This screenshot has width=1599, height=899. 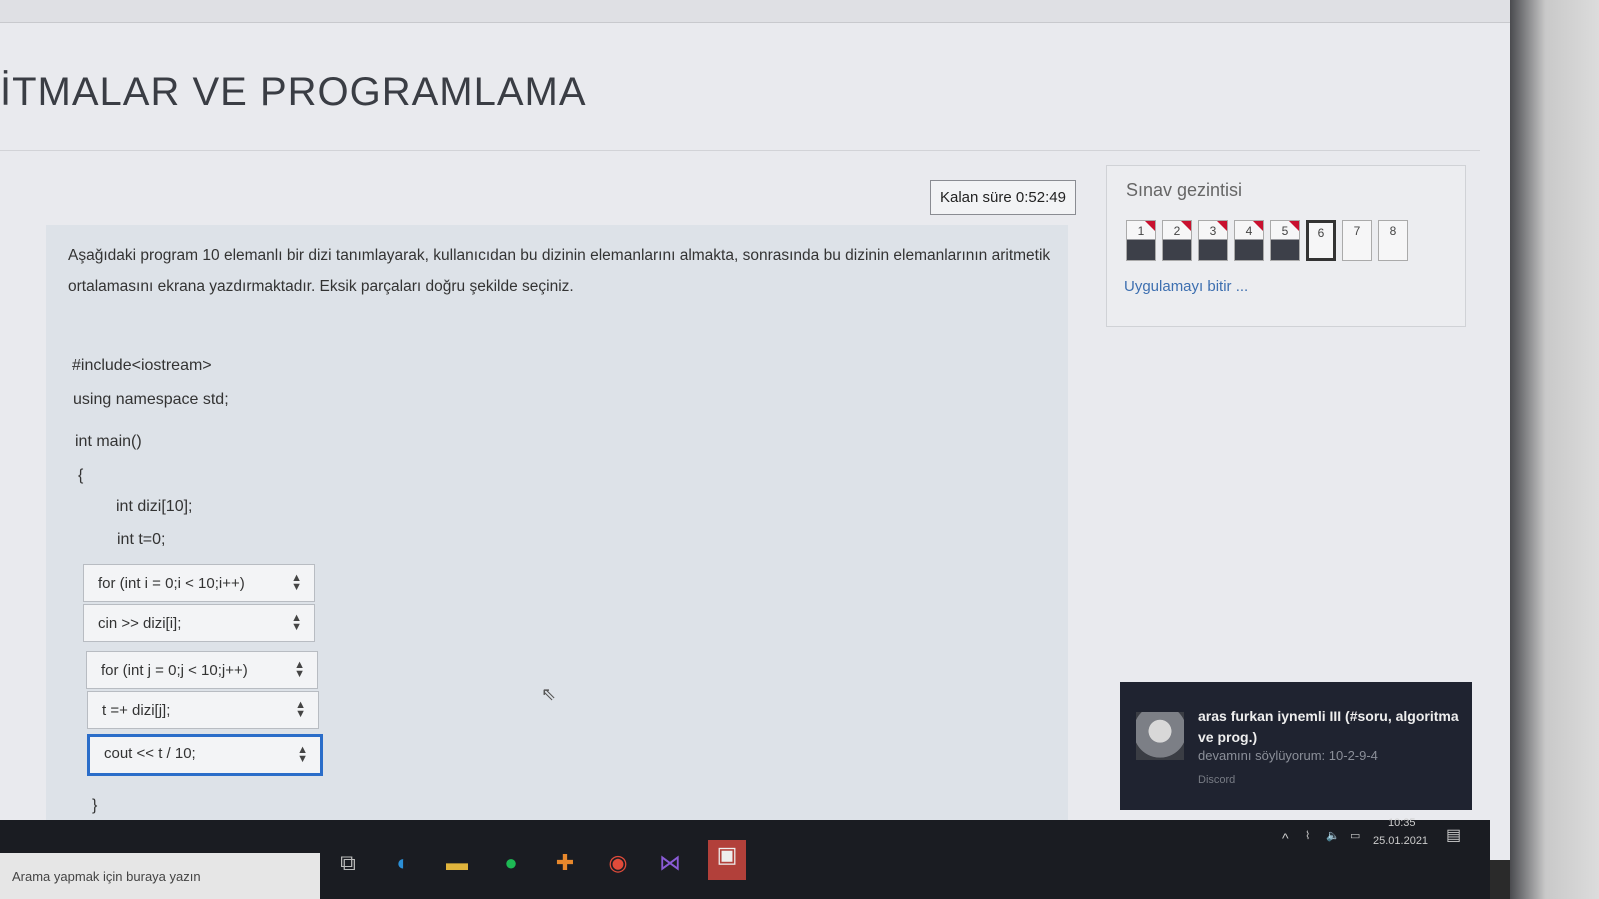 What do you see at coordinates (1003, 197) in the screenshot?
I see `remaining-time-badge: Kalan süre 0:52:49` at bounding box center [1003, 197].